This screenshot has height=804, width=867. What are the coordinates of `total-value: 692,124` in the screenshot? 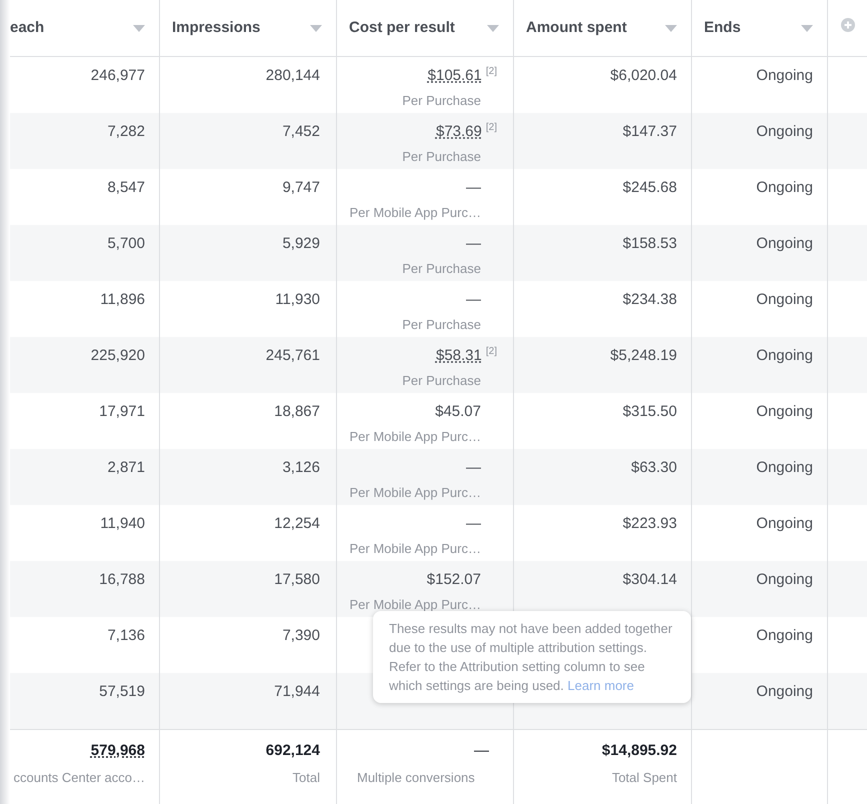 It's located at (293, 751).